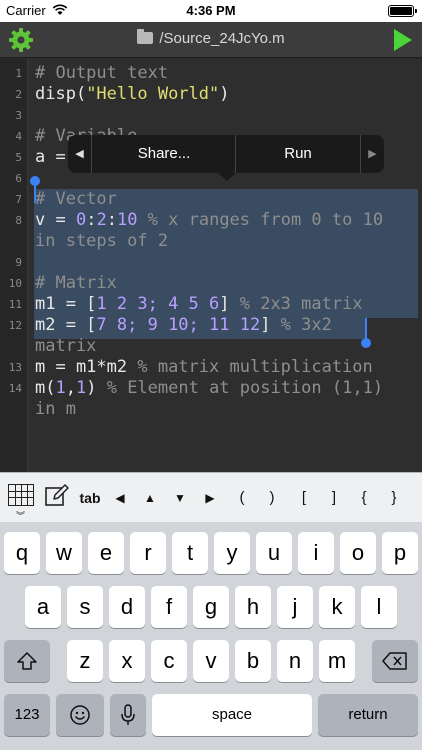 The height and width of the screenshot is (750, 422). I want to click on key-v: v, so click(211, 661).